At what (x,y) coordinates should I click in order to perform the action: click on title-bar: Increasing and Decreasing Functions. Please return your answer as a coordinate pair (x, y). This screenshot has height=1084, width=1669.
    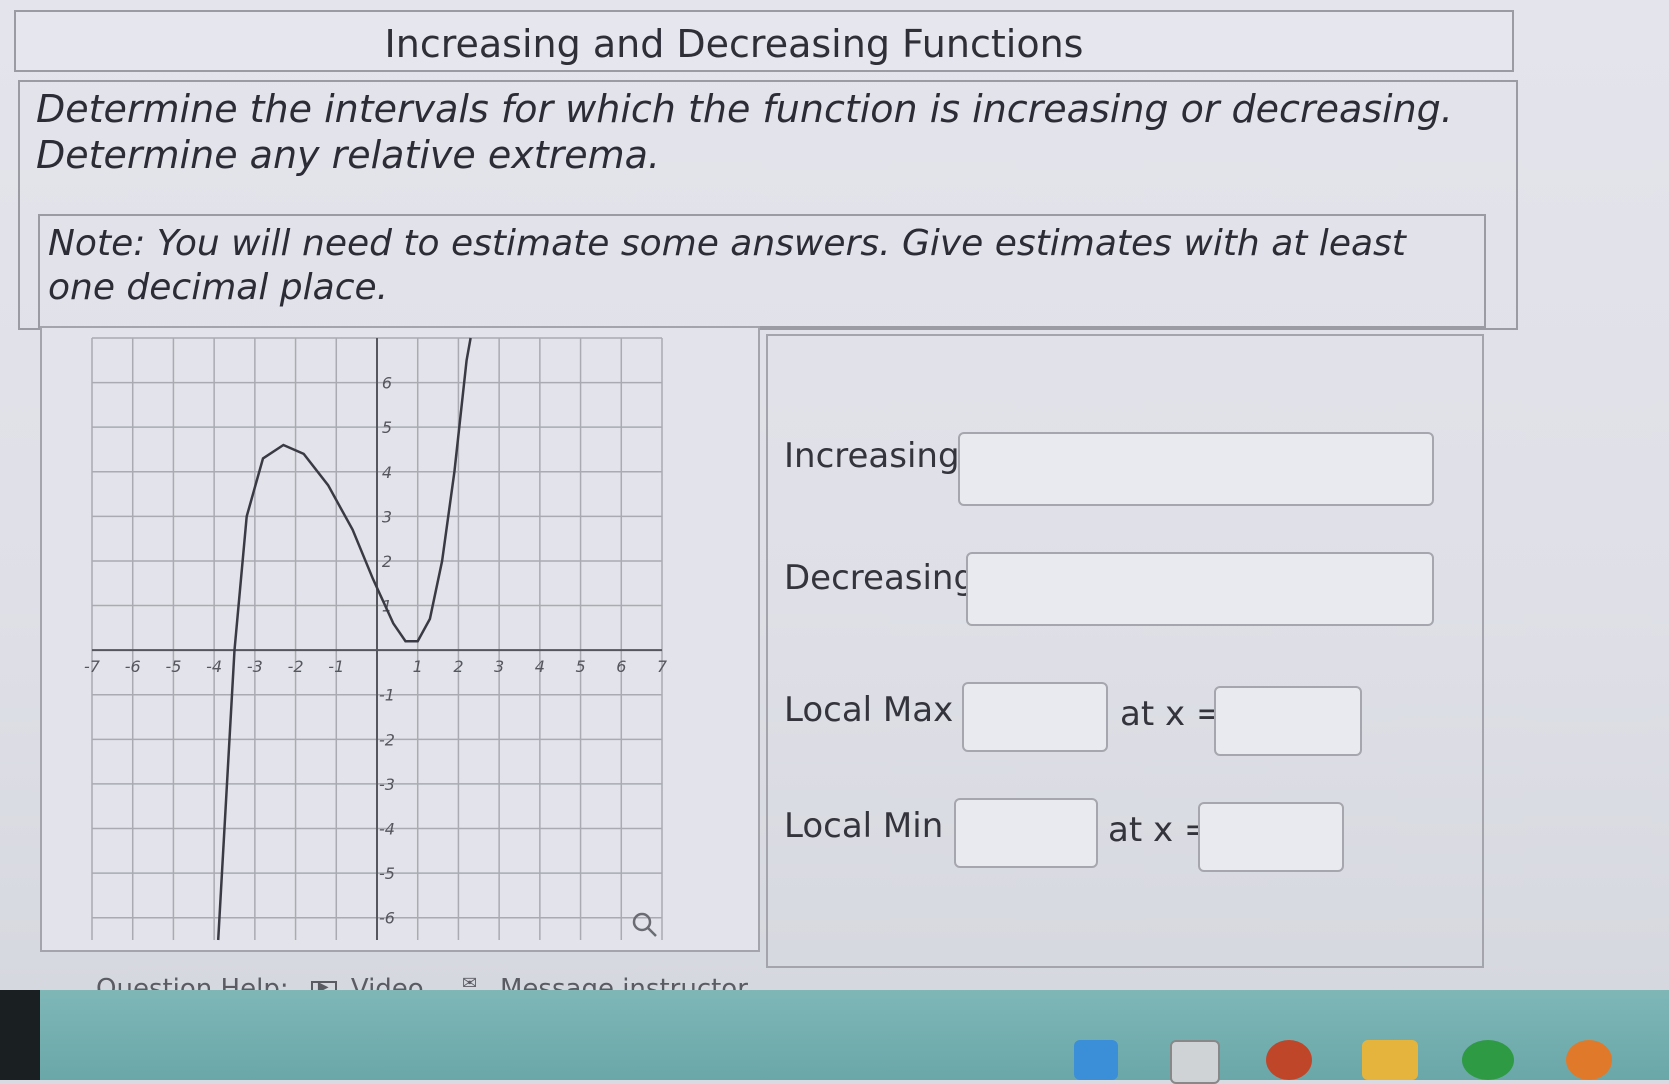
    Looking at the image, I should click on (764, 41).